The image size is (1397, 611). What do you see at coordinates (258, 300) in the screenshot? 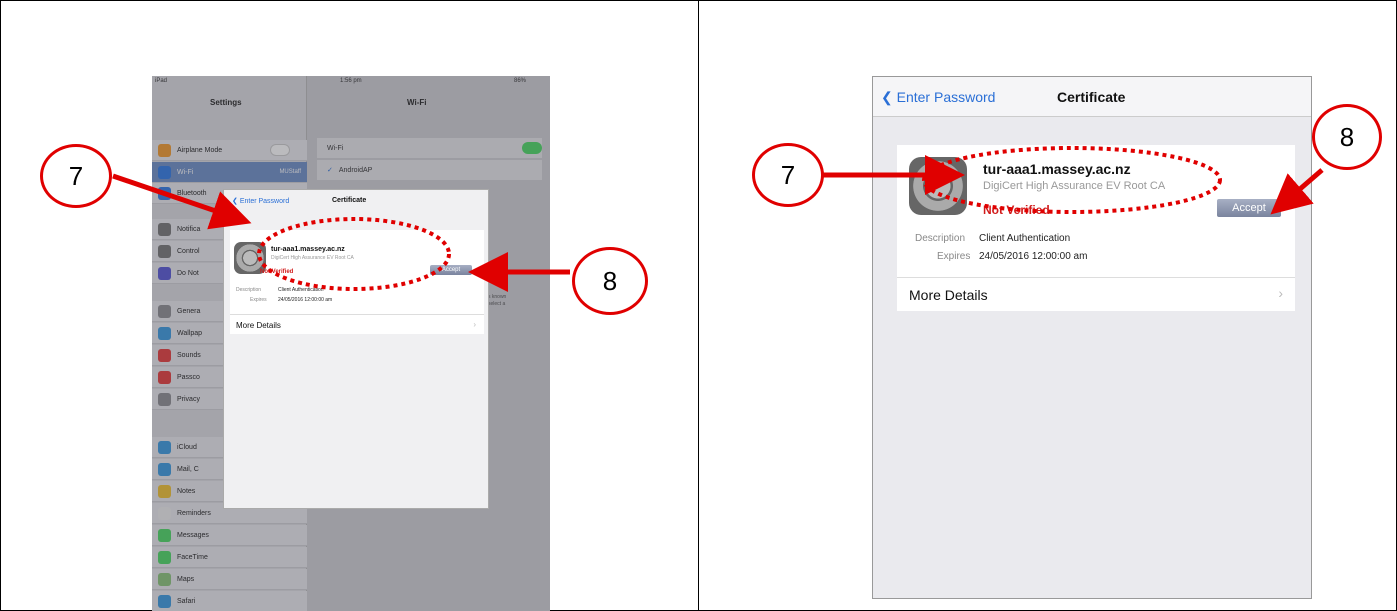
I see `expires-label: Expires` at bounding box center [258, 300].